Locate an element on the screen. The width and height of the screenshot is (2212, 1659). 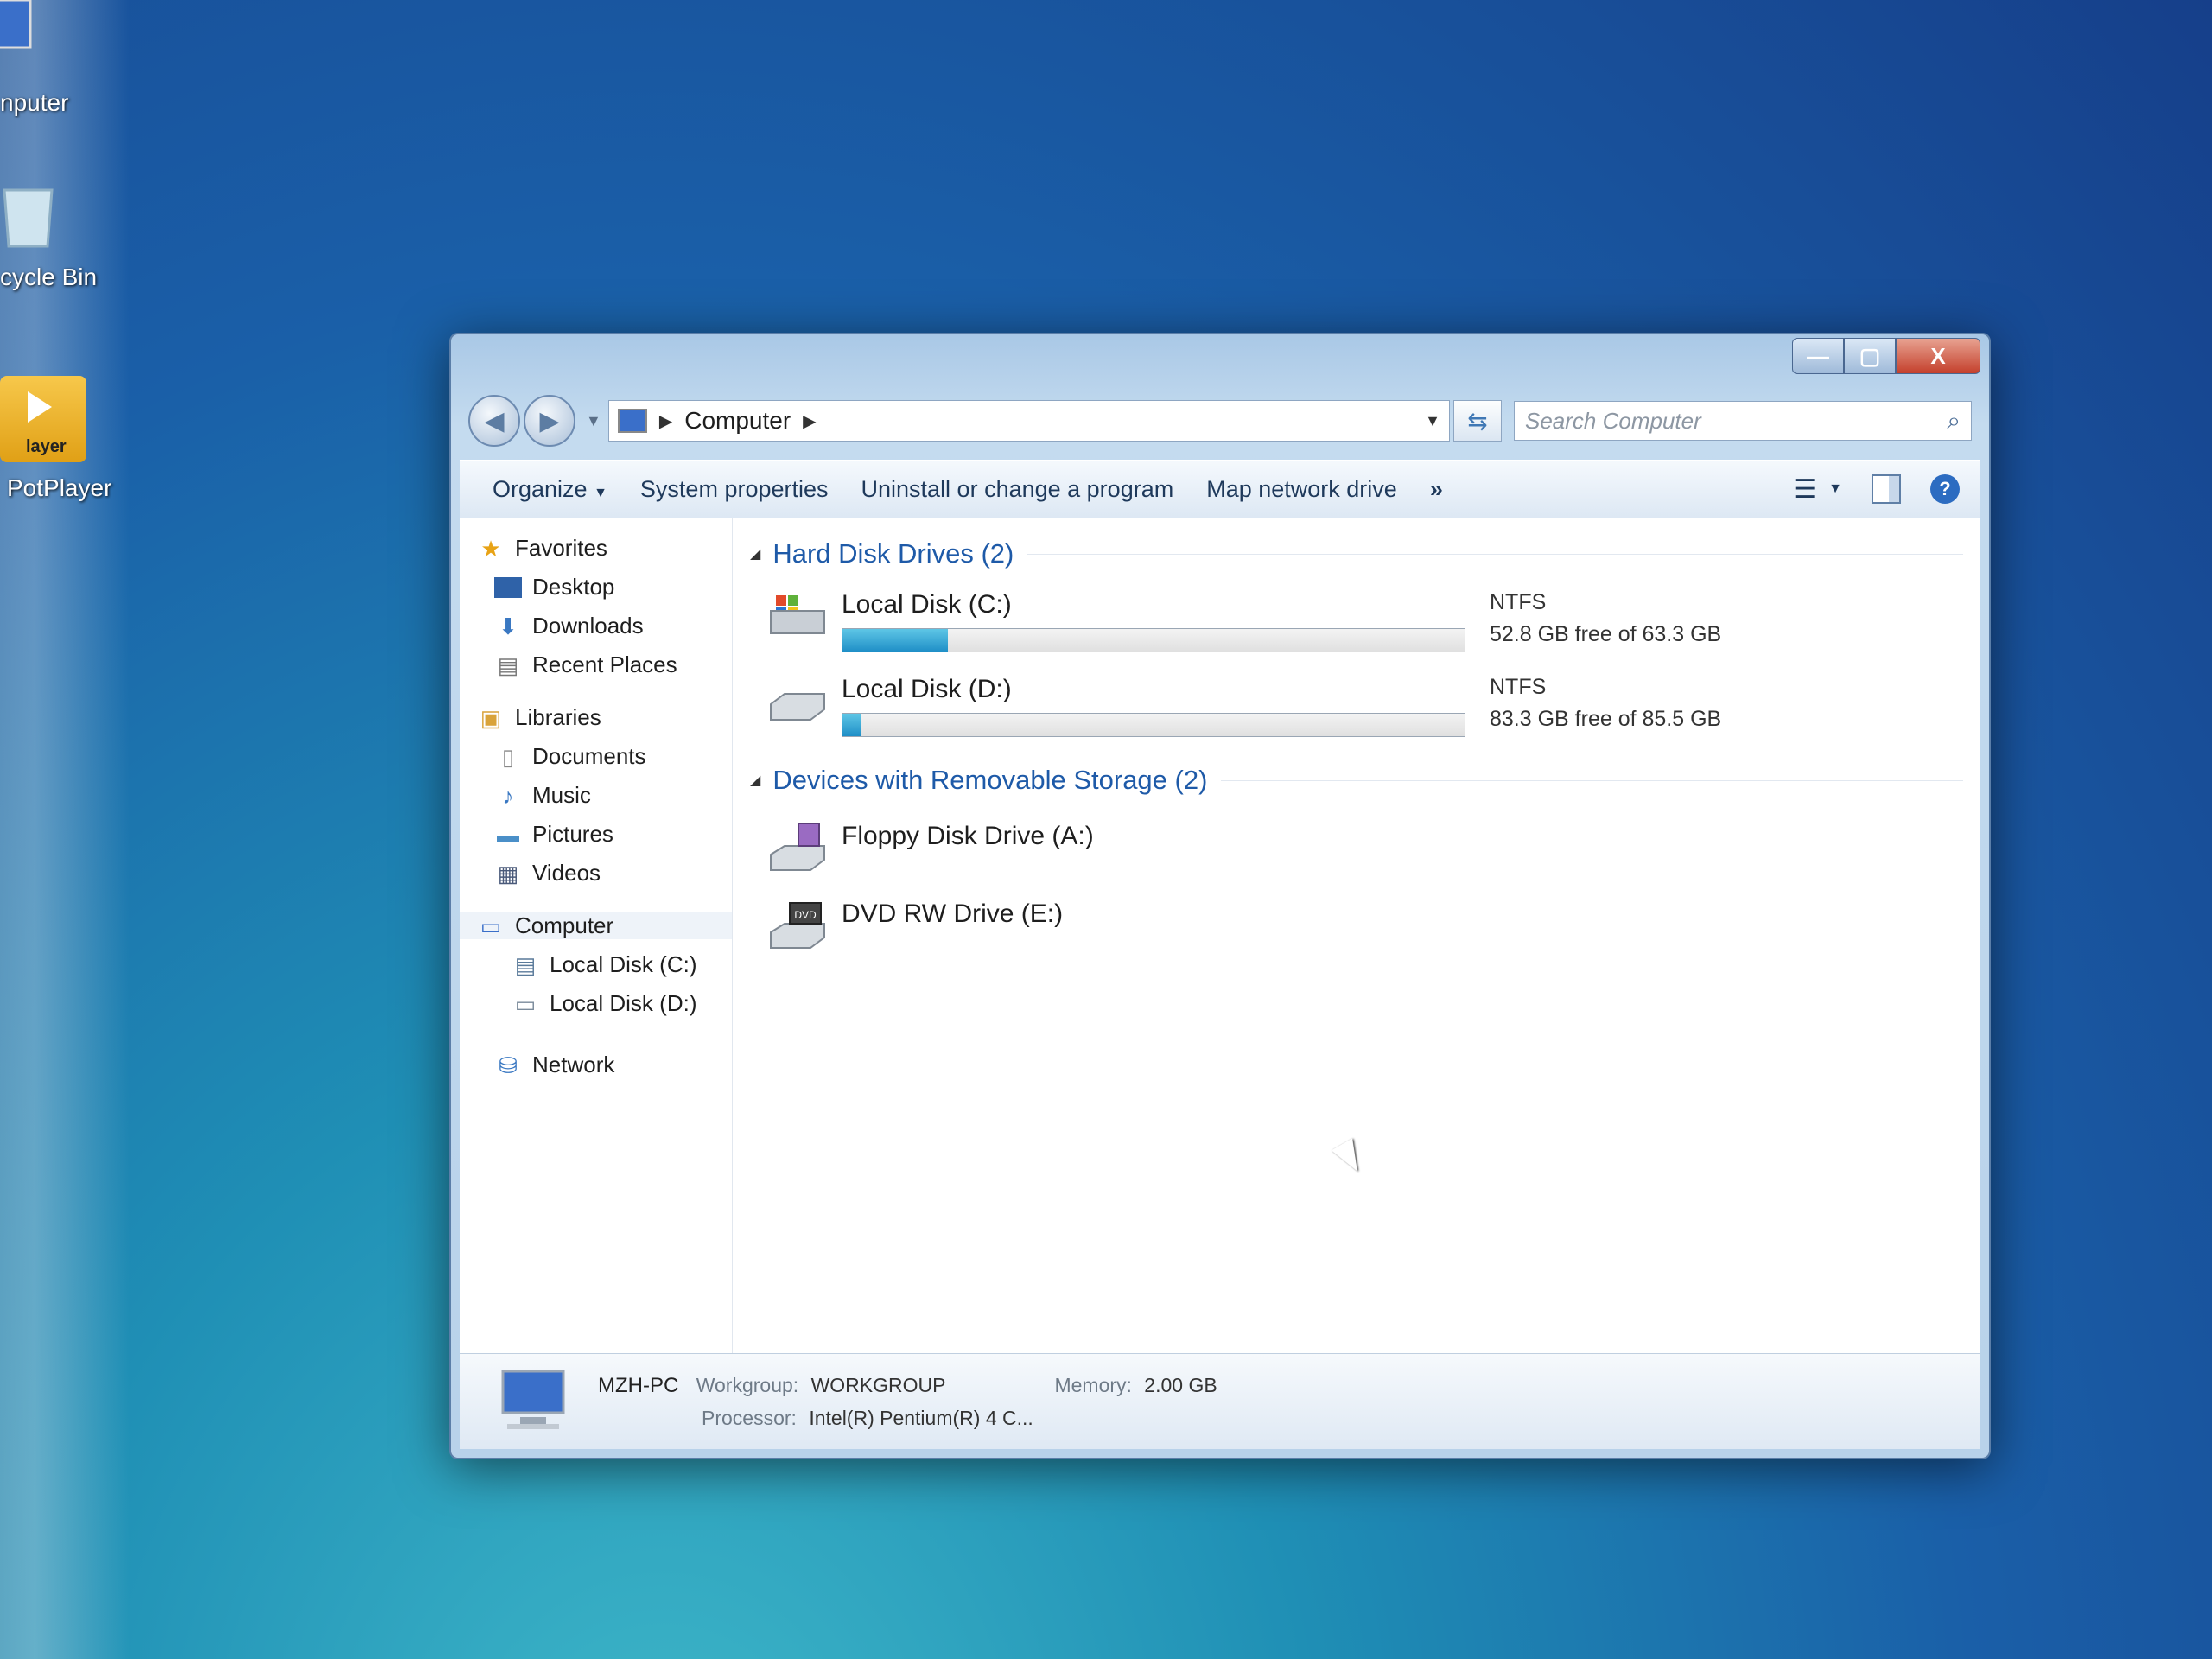
computer-small-icon is located at coordinates (632, 421).